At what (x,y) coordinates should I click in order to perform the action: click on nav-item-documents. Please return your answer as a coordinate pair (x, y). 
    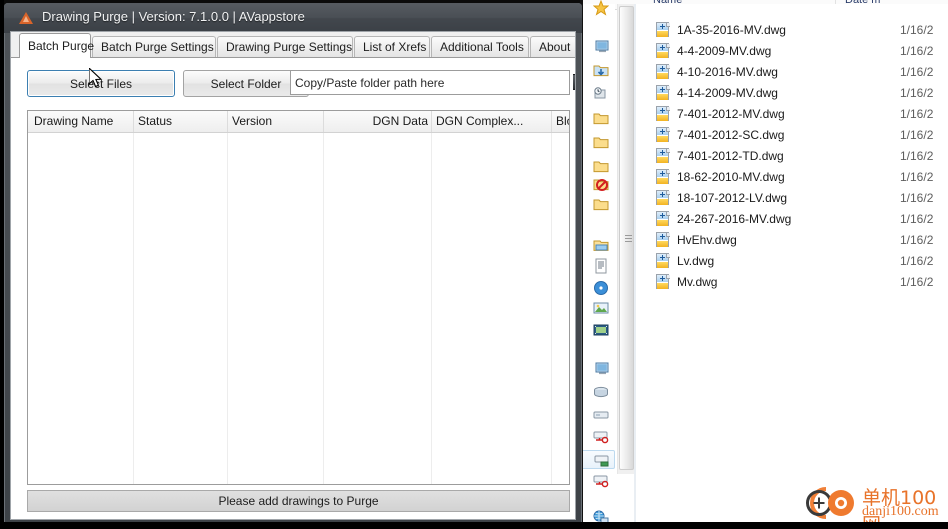
    Looking at the image, I should click on (601, 266).